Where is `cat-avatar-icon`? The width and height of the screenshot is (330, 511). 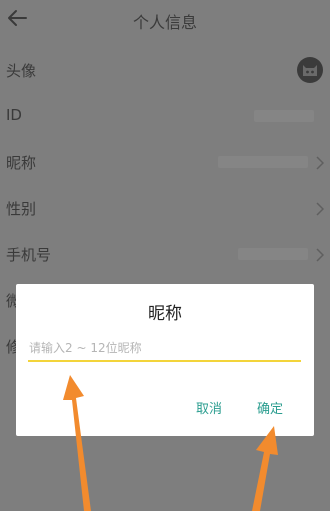
cat-avatar-icon is located at coordinates (310, 70).